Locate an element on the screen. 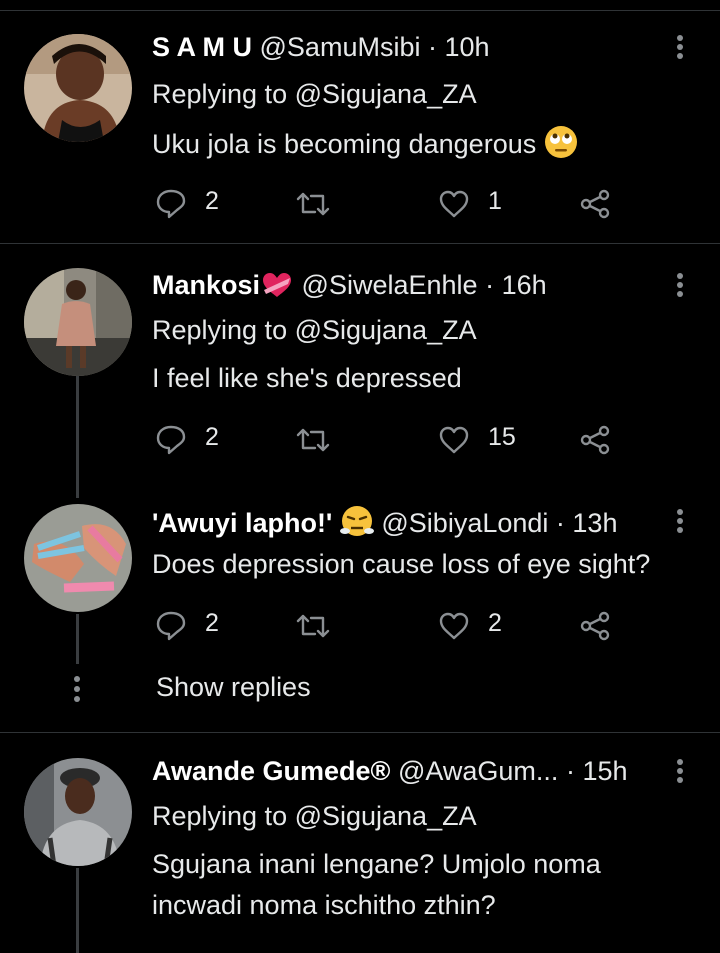 Image resolution: width=720 pixels, height=953 pixels. tweet-header: 'Awuyi lapho!' @SibiyaLondi · 13h is located at coordinates (384, 525).